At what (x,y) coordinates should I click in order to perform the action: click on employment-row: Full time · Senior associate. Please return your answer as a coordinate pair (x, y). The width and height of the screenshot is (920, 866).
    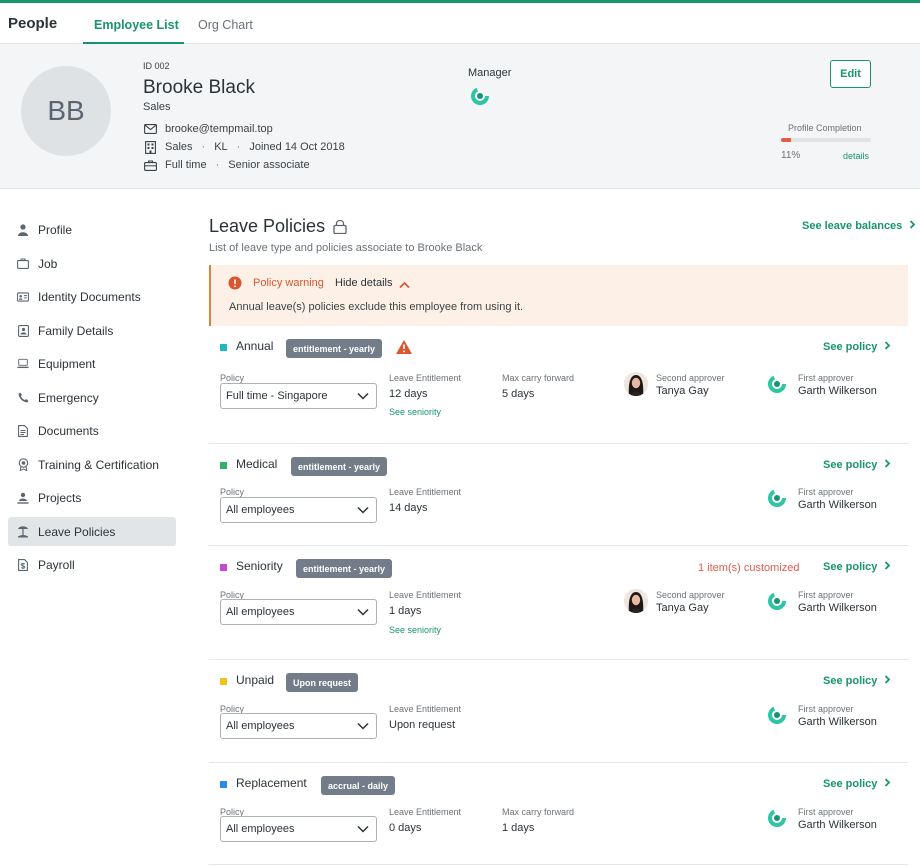
    Looking at the image, I should click on (226, 165).